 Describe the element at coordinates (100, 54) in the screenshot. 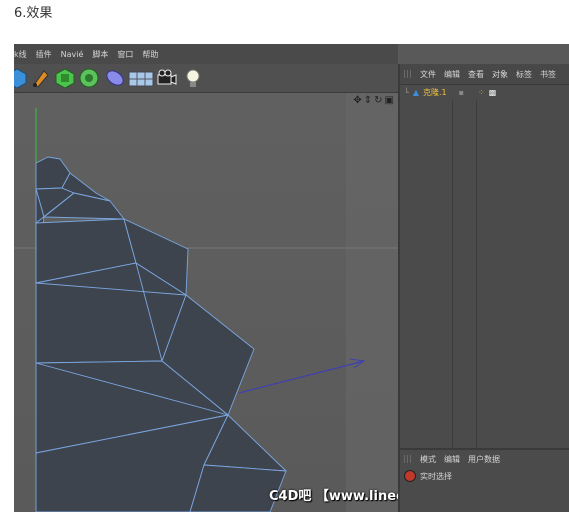

I see `menu-item-script: 脚本` at that location.